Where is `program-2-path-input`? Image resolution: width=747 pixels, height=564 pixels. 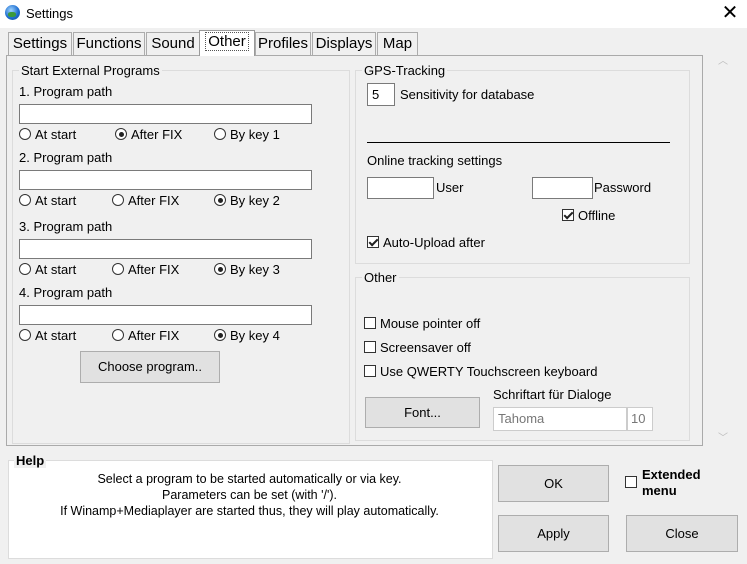
program-2-path-input is located at coordinates (165, 180).